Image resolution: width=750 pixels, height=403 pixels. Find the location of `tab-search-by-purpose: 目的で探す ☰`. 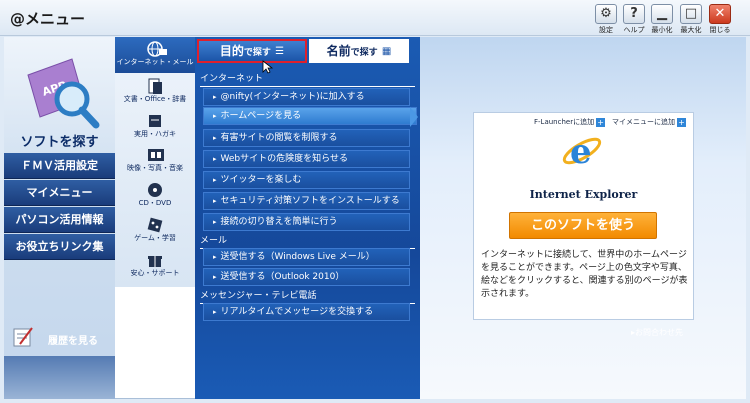

tab-search-by-purpose: 目的で探す ☰ is located at coordinates (252, 51).